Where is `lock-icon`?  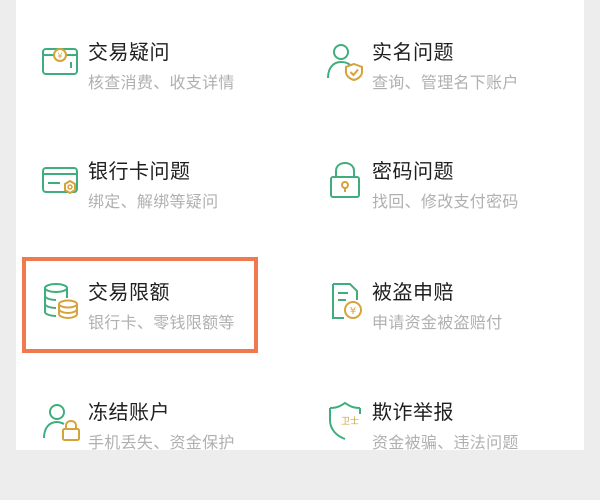
lock-icon is located at coordinates (345, 180).